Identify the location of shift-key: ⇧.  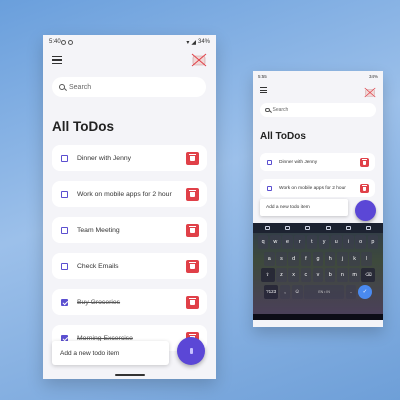
(267, 275).